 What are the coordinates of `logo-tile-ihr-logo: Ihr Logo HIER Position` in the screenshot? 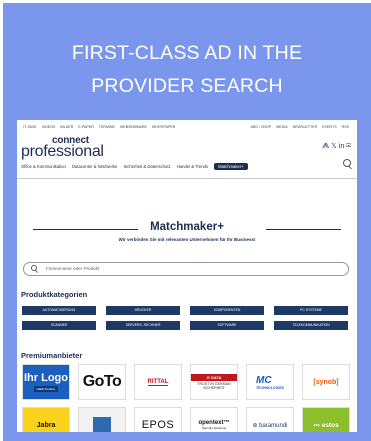 It's located at (46, 382).